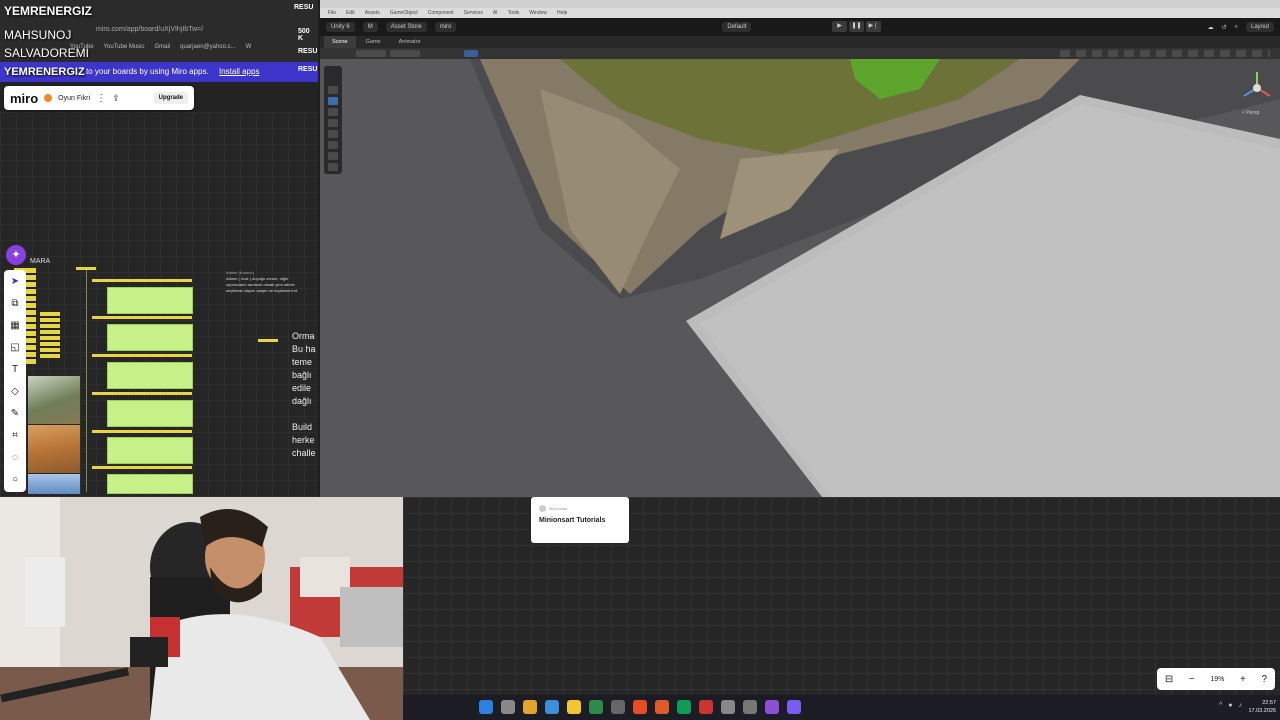 The width and height of the screenshot is (1280, 720). Describe the element at coordinates (445, 27) in the screenshot. I see `miro-dropdown: miro` at that location.